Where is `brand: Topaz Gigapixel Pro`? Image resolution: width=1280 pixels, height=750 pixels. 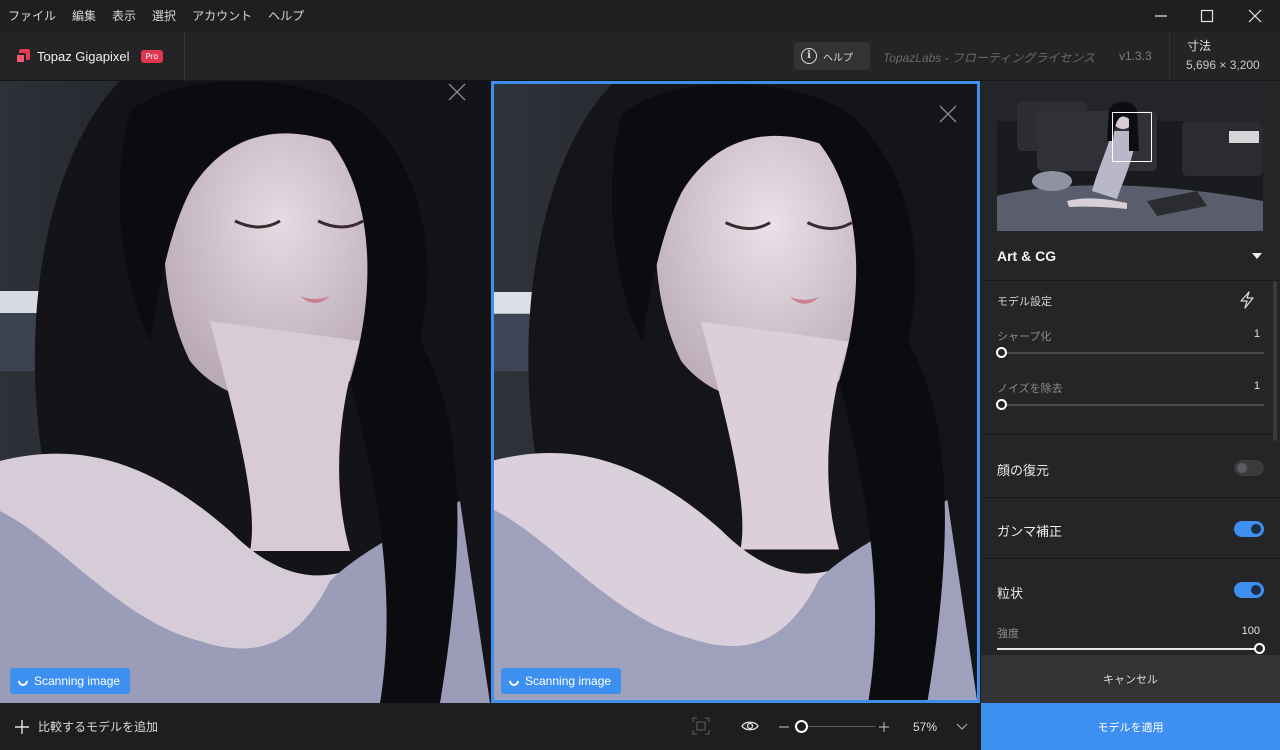
brand: Topaz Gigapixel Pro is located at coordinates (89, 56).